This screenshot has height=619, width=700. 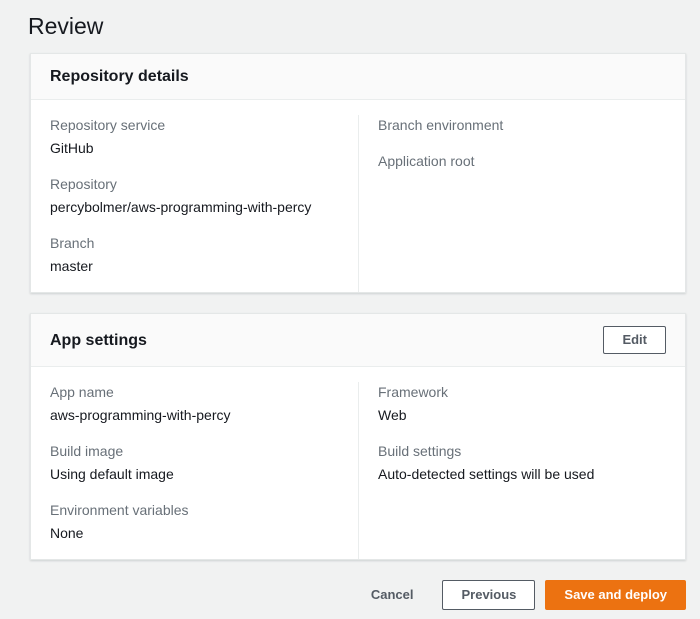 I want to click on previous-button: Previous, so click(x=489, y=595).